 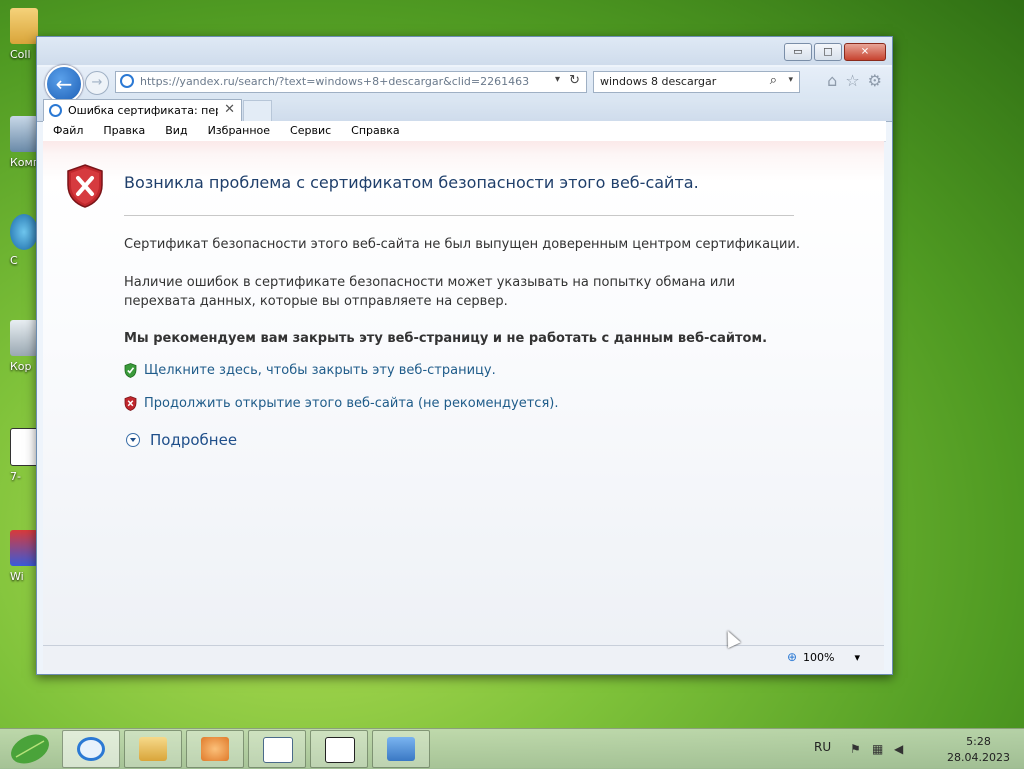 What do you see at coordinates (909, 749) in the screenshot?
I see `system-tray: RU ⚑ ▦ ◀ 5:28 28.04.2023` at bounding box center [909, 749].